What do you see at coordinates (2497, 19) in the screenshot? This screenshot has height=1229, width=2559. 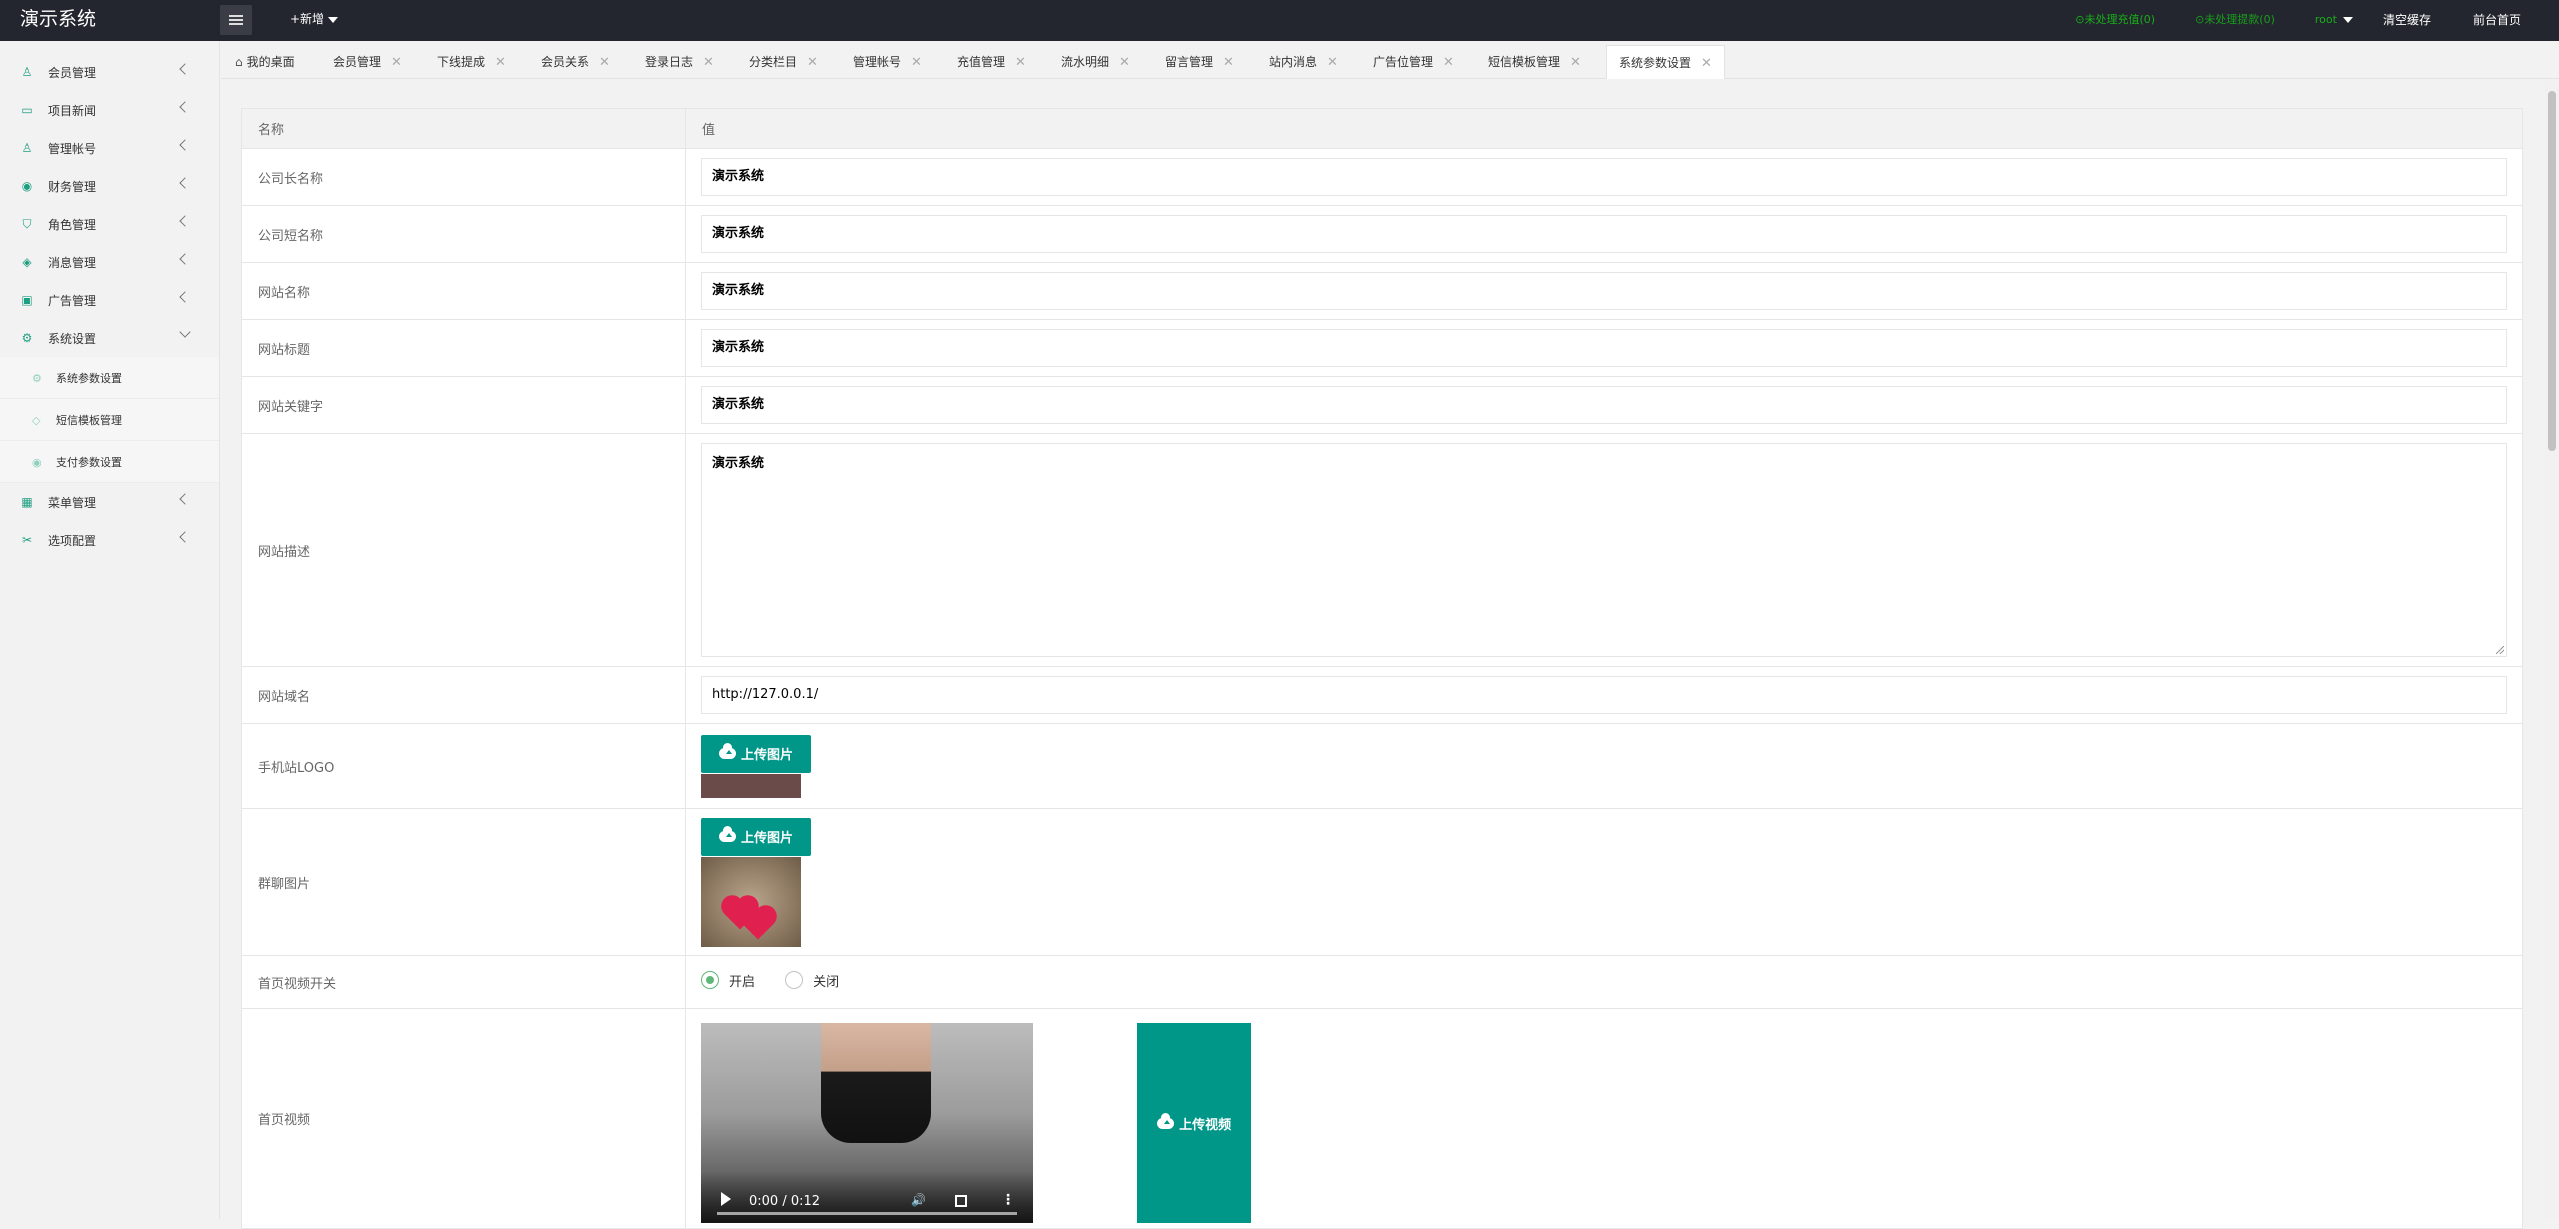 I see `front-home-link: 前台首页` at bounding box center [2497, 19].